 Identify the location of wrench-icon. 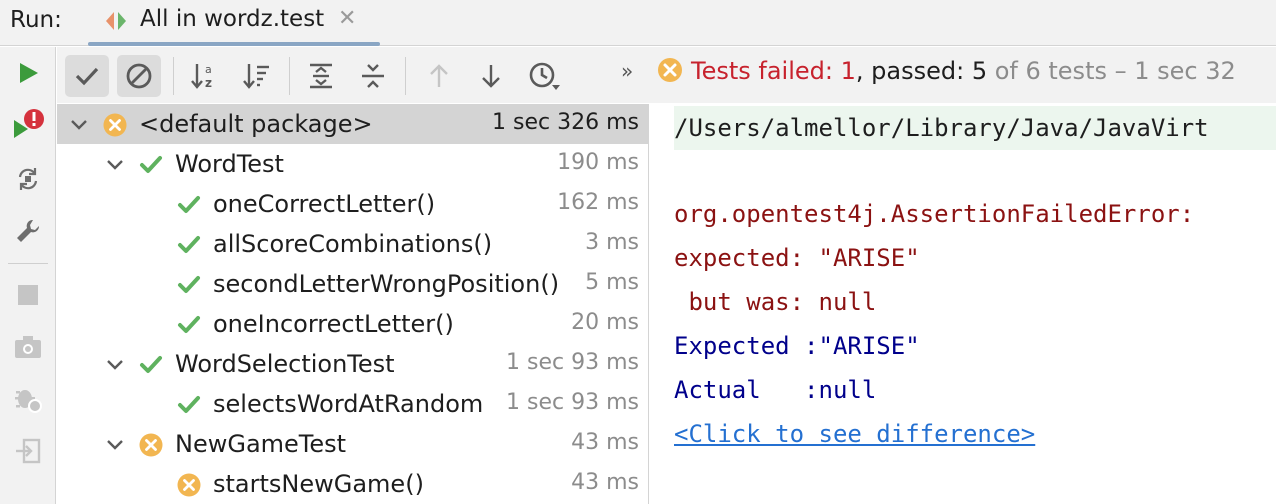
(28, 231).